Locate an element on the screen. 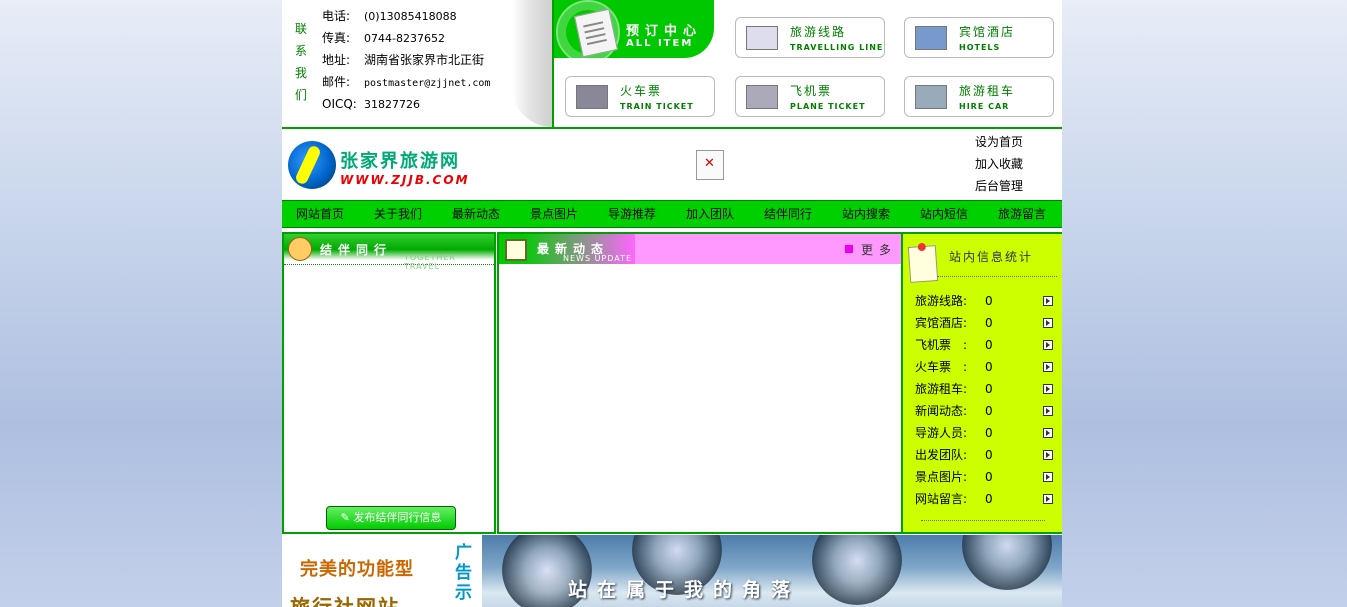 The image size is (1347, 607). together-travel-header: 结伴同行 TOGETHER TRAVEL is located at coordinates (389, 252).